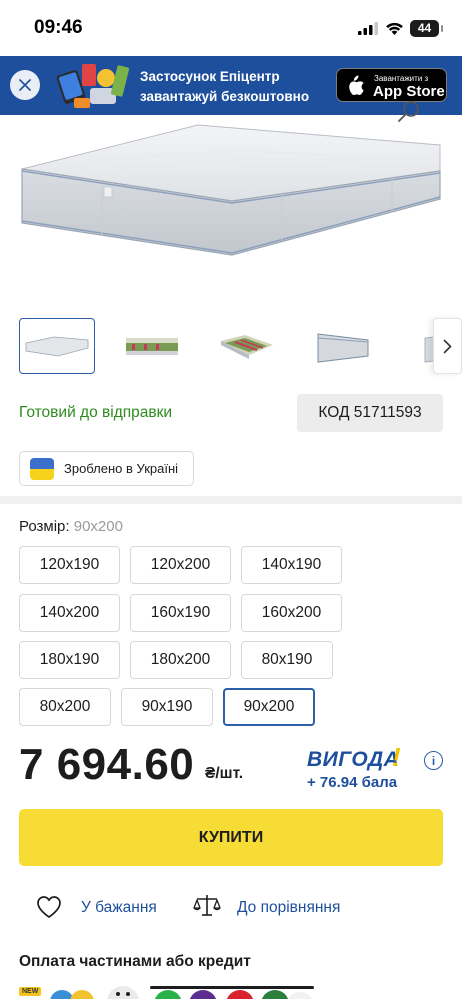  What do you see at coordinates (291, 613) in the screenshot?
I see `size-option: 160x200` at bounding box center [291, 613].